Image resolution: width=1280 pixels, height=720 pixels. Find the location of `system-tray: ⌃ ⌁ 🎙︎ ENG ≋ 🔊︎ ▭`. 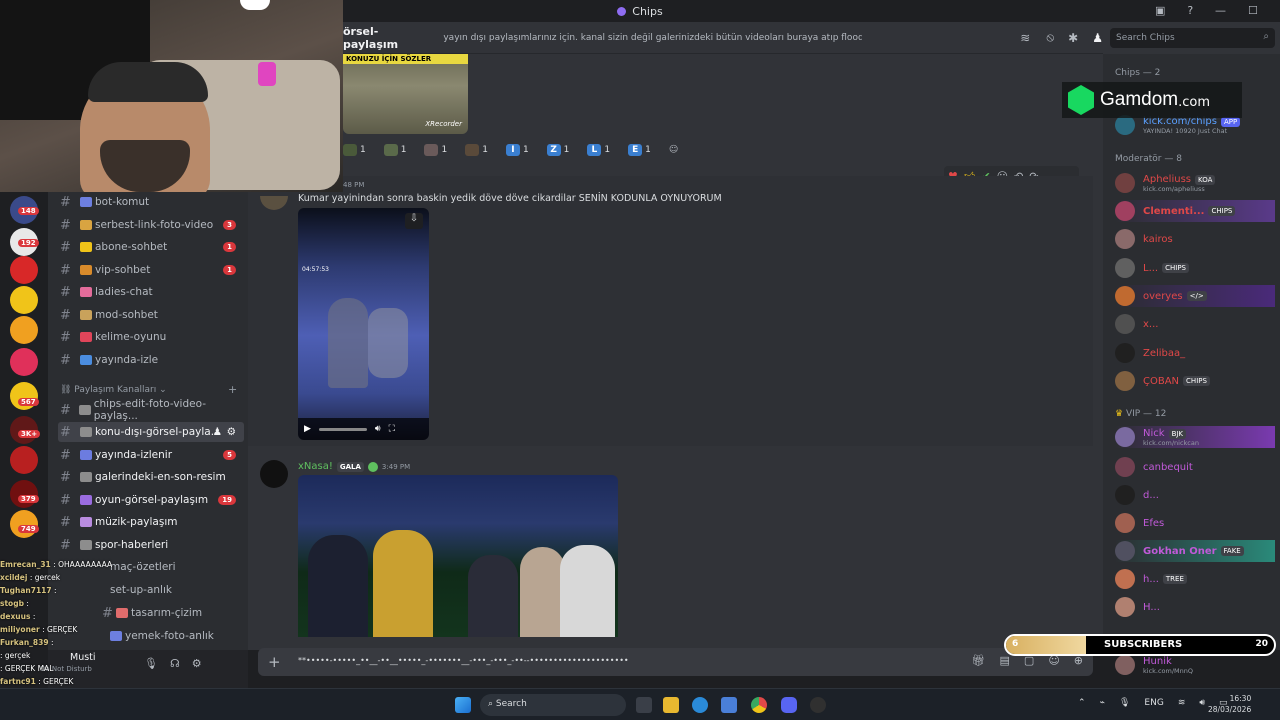

system-tray: ⌃ ⌁ 🎙︎ ENG ≋ 🔊︎ ▭ is located at coordinates (1153, 703).